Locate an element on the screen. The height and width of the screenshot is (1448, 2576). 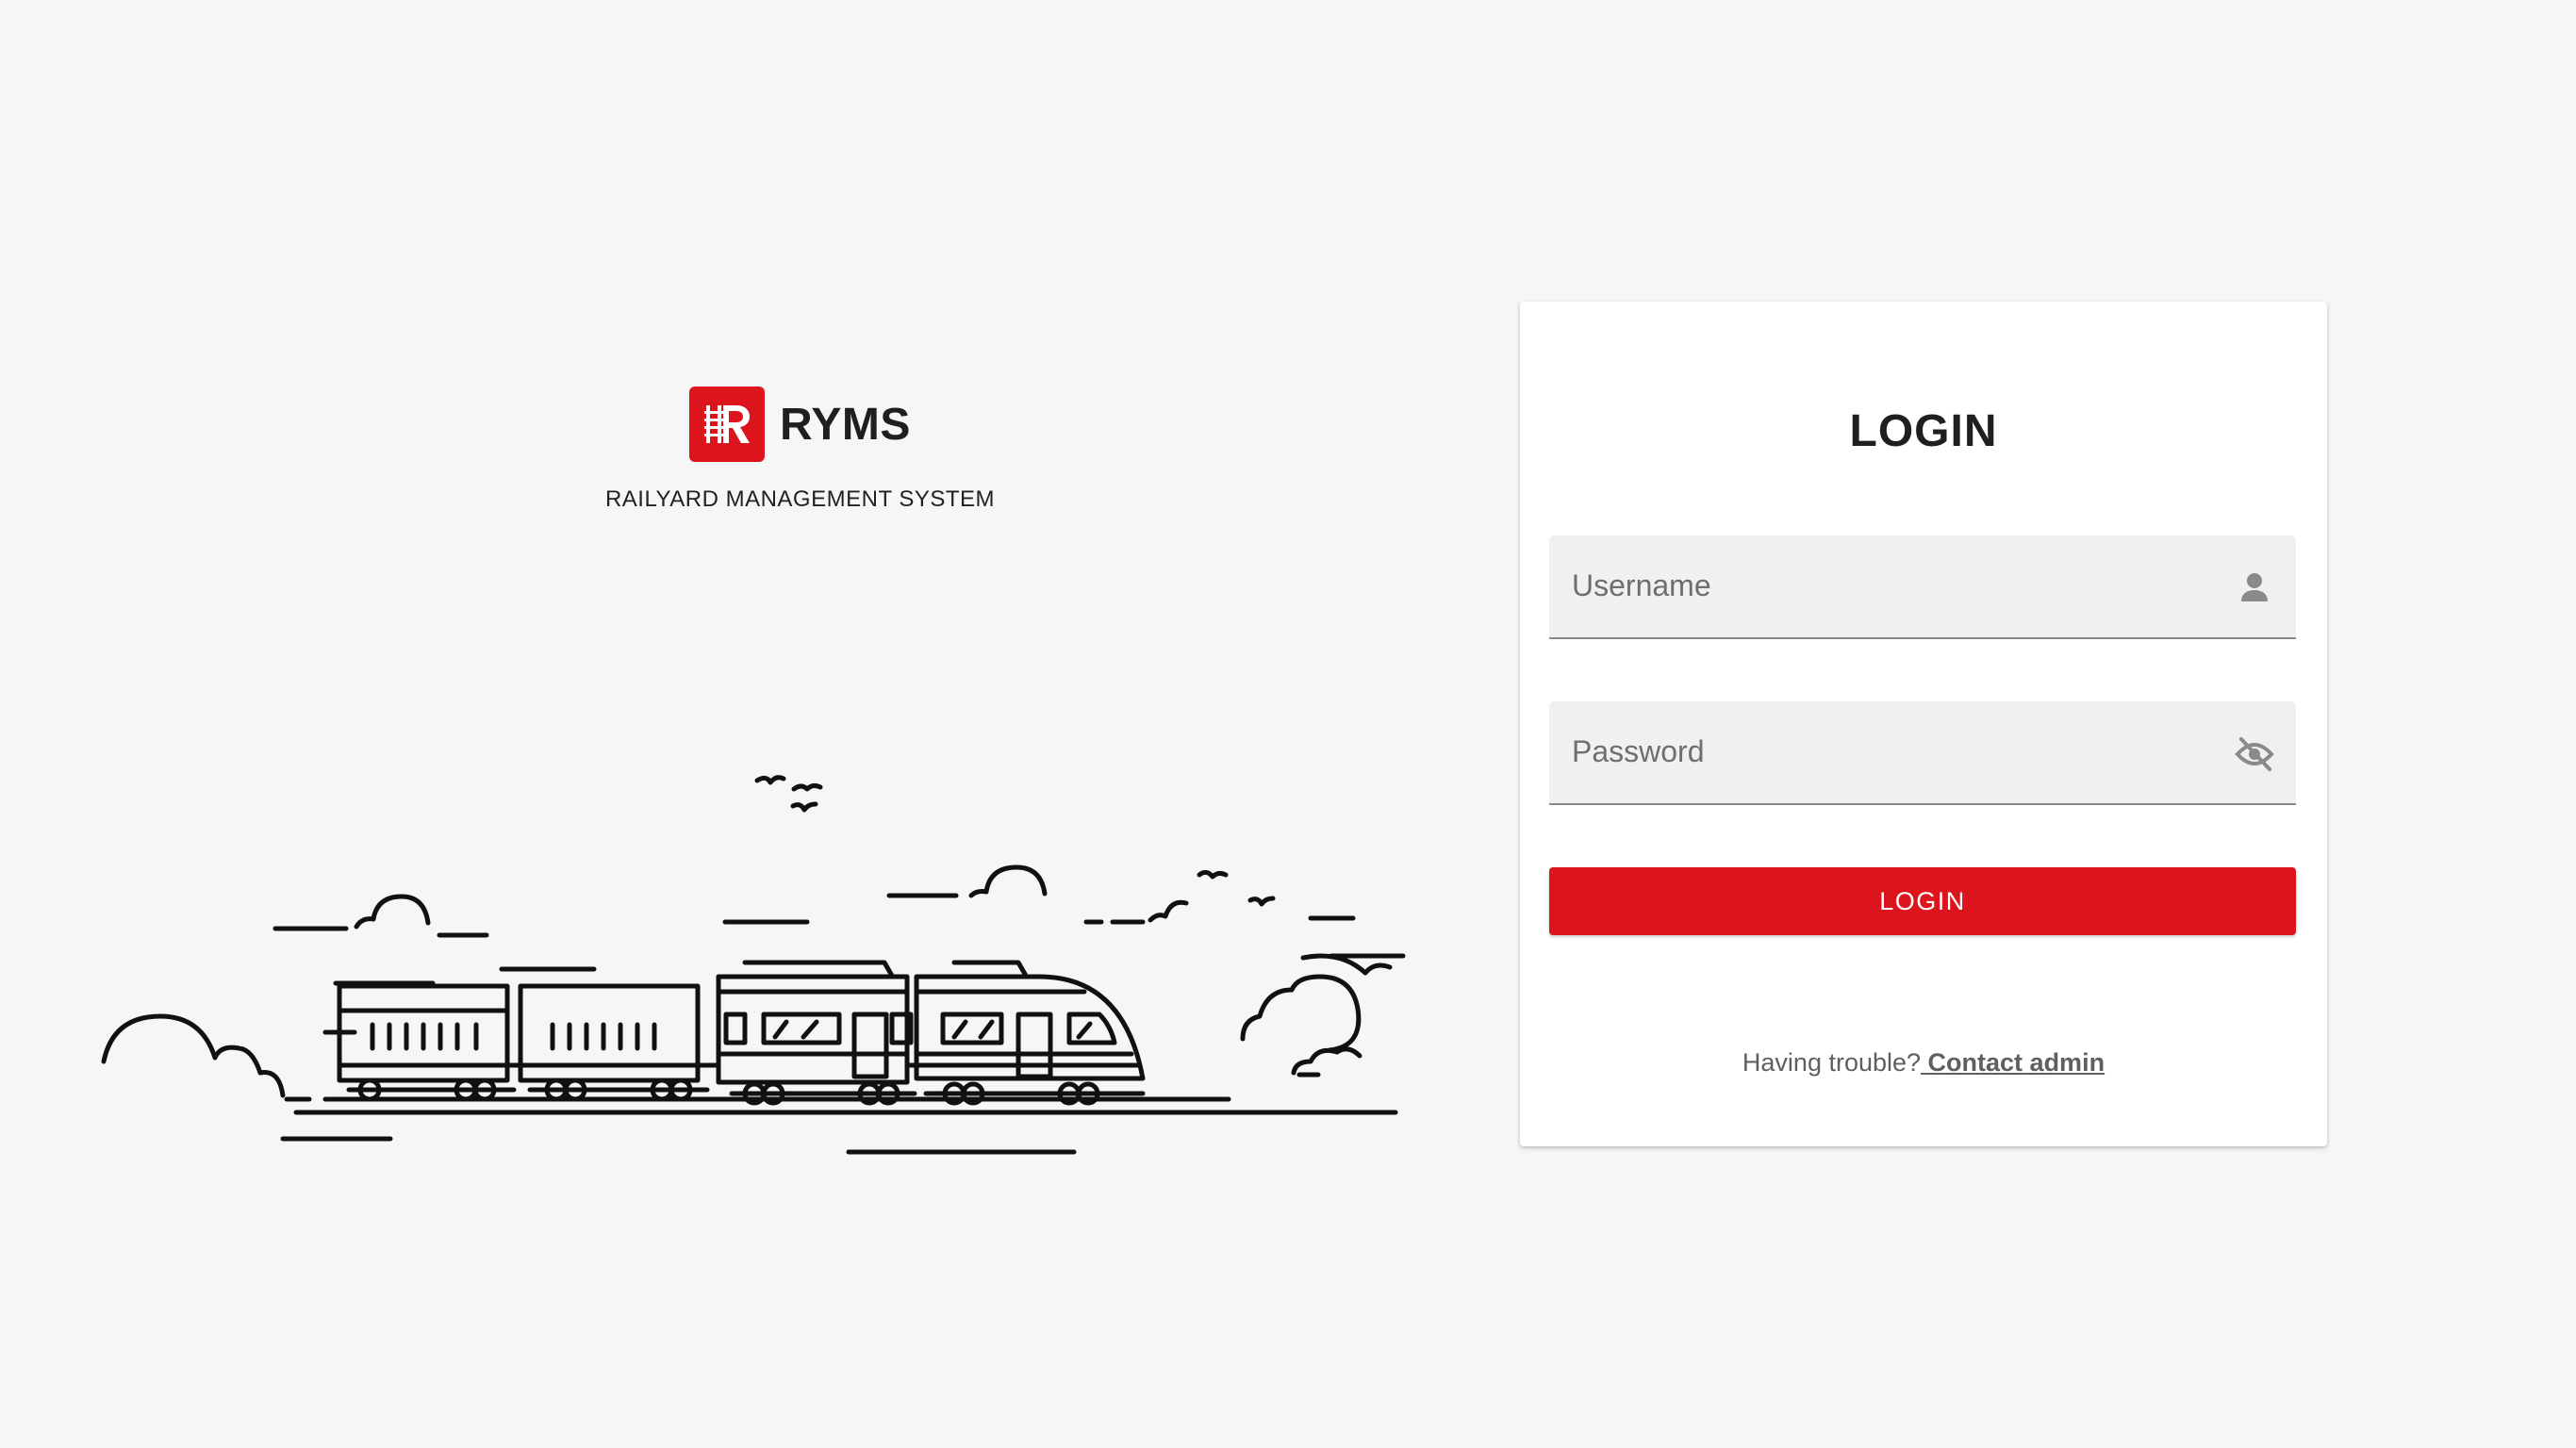
login-title: LOGIN is located at coordinates (1923, 431).